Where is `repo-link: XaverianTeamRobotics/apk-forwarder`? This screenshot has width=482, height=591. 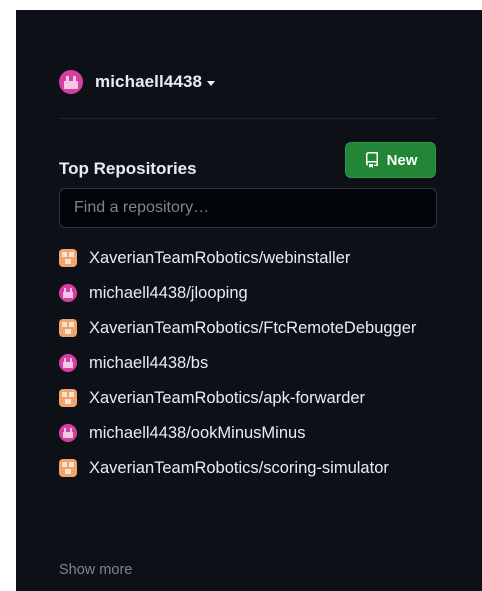 repo-link: XaverianTeamRobotics/apk-forwarder is located at coordinates (264, 398).